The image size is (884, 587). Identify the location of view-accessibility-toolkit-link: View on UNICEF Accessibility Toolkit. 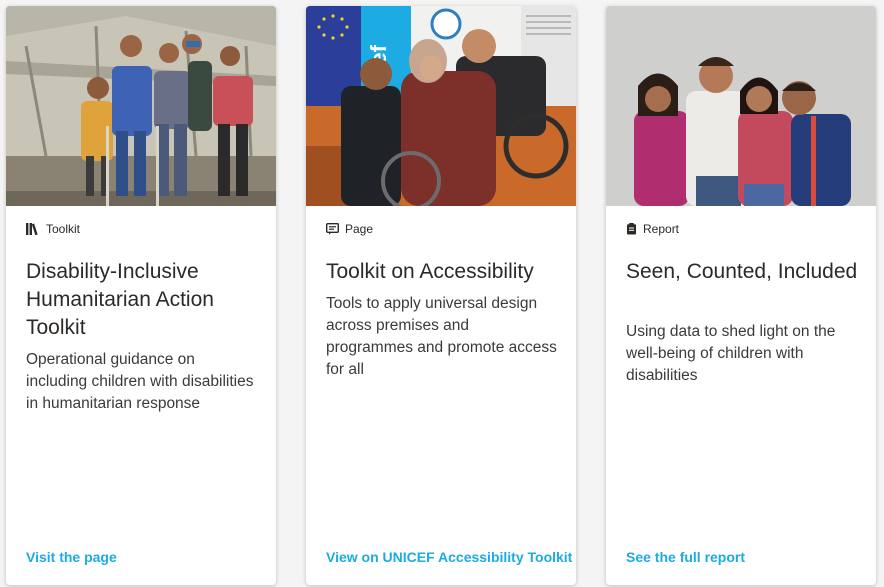
(449, 557).